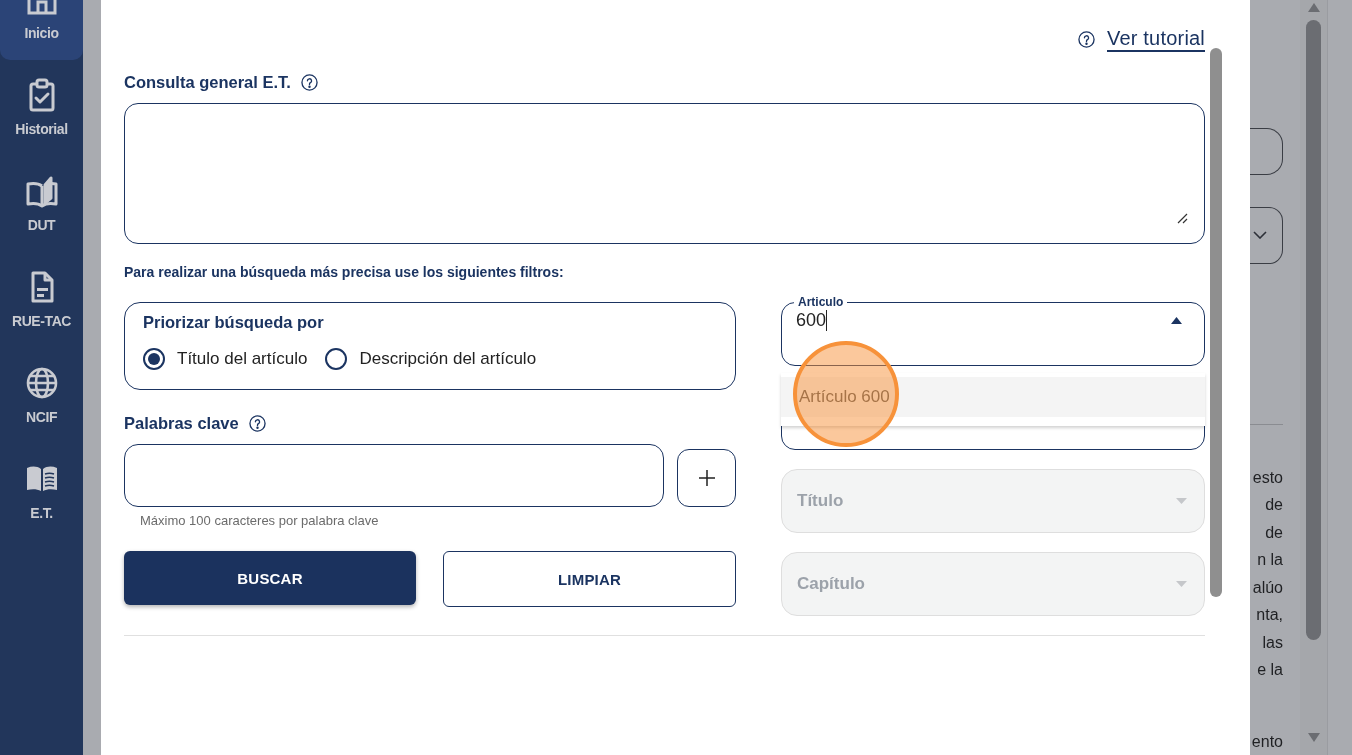  Describe the element at coordinates (41, 30) in the screenshot. I see `sidebar-item: Inicio` at that location.